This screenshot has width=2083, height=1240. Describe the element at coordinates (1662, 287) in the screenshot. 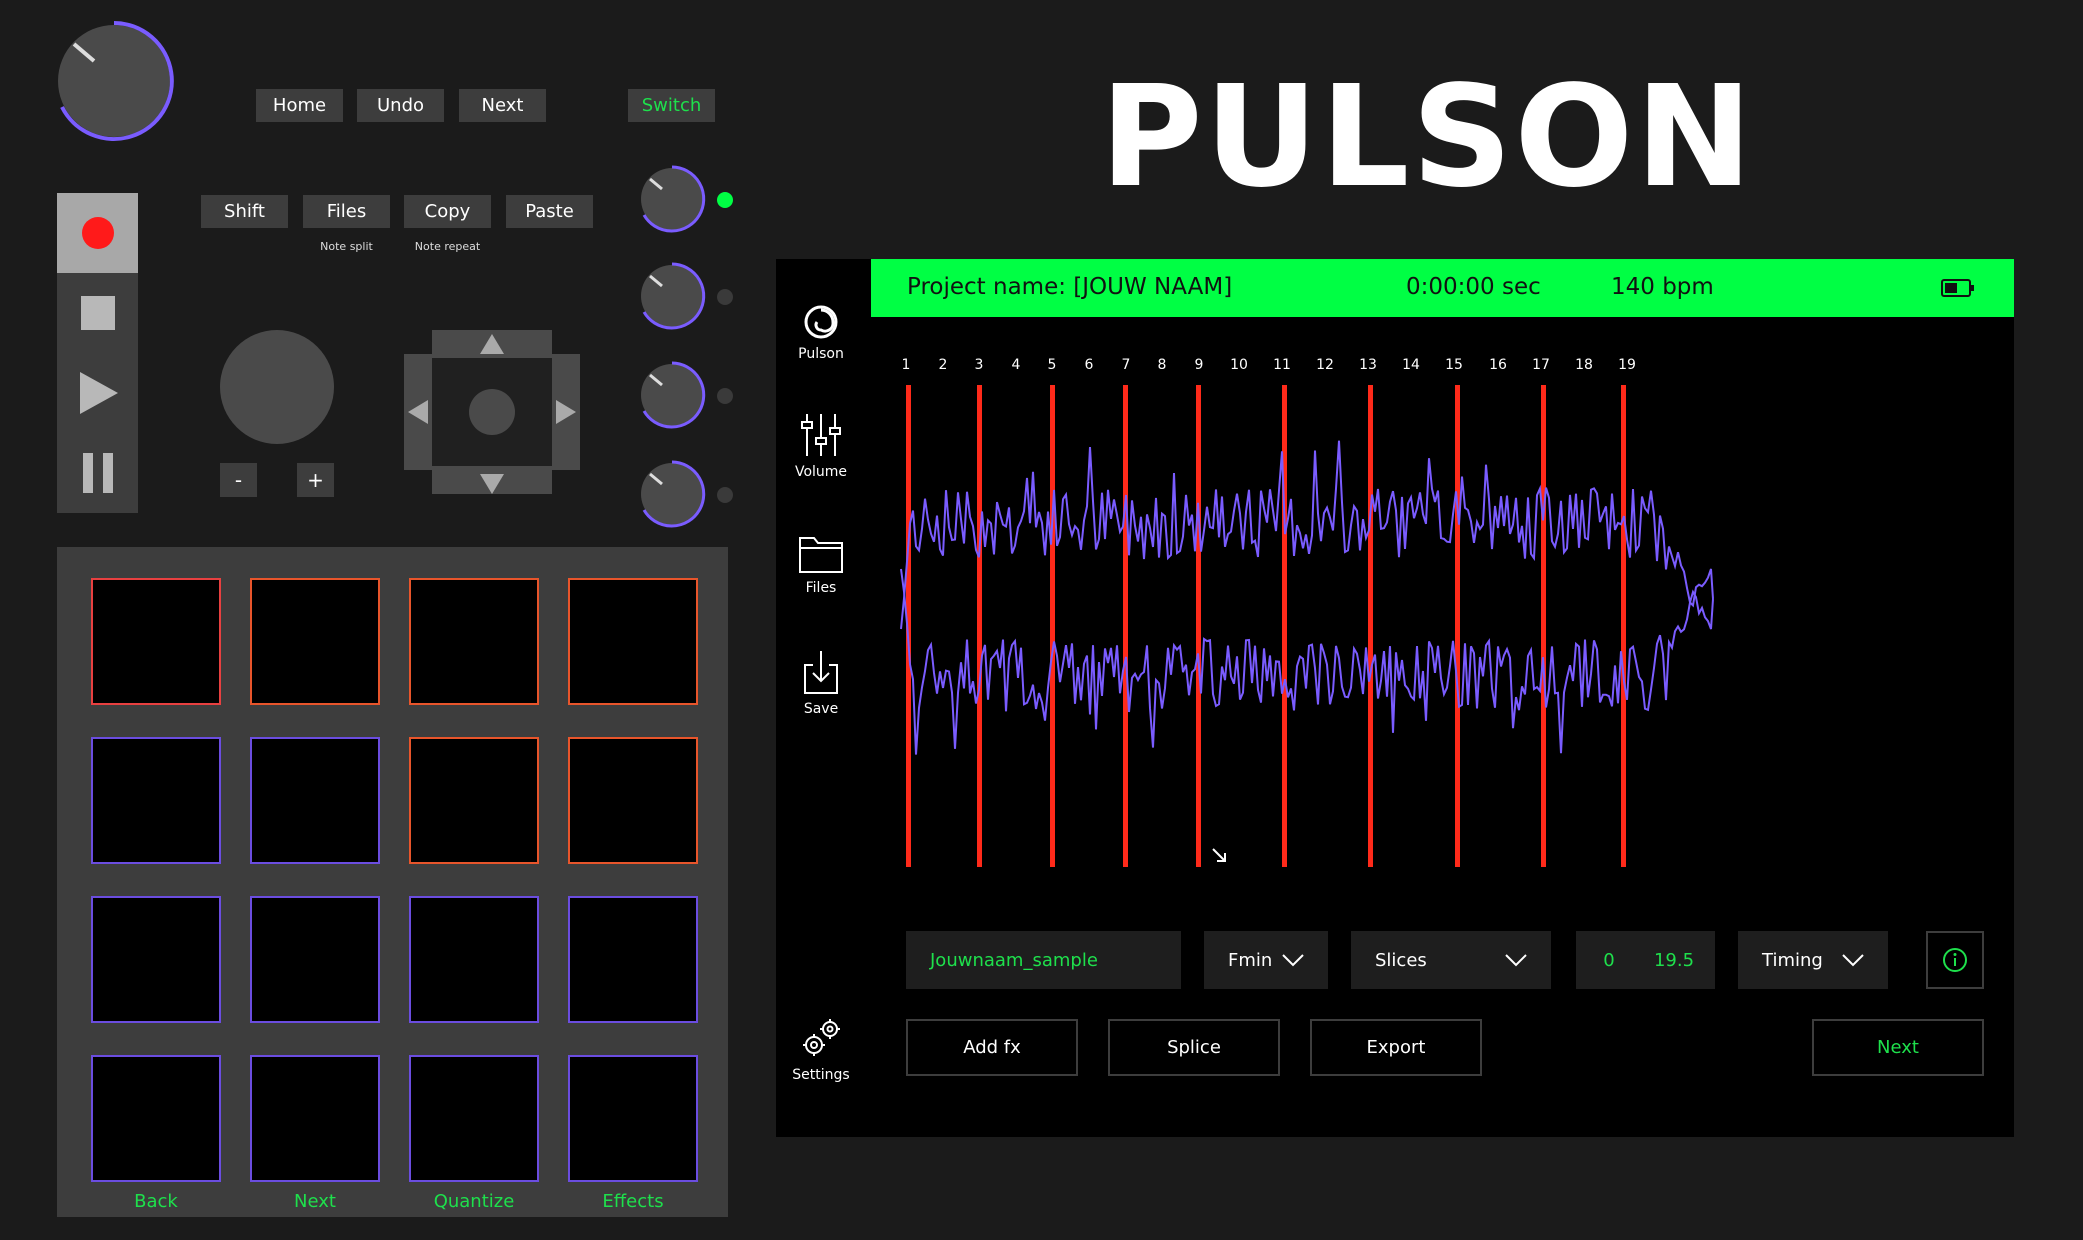

I see `bpm-display: 140 bpm` at that location.